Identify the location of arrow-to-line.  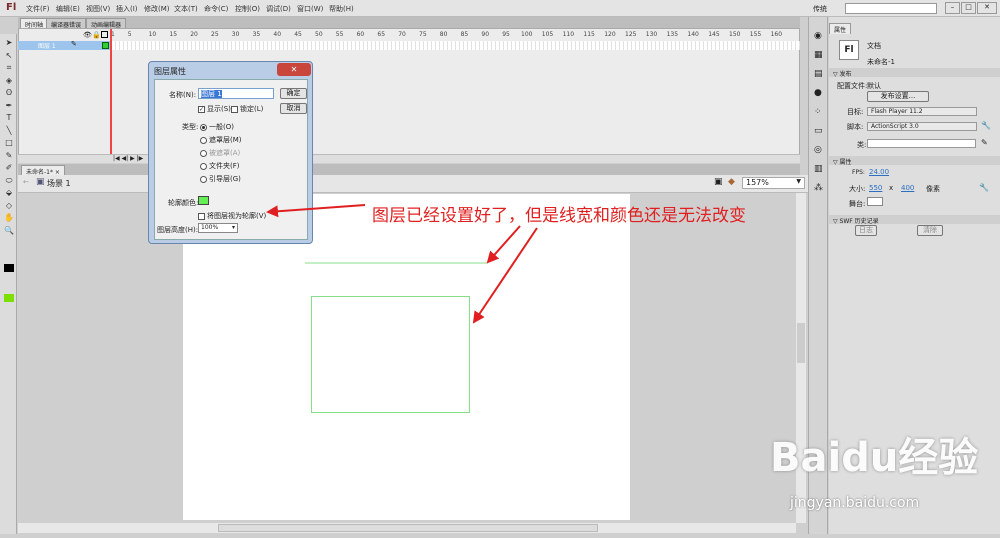
(503, 244).